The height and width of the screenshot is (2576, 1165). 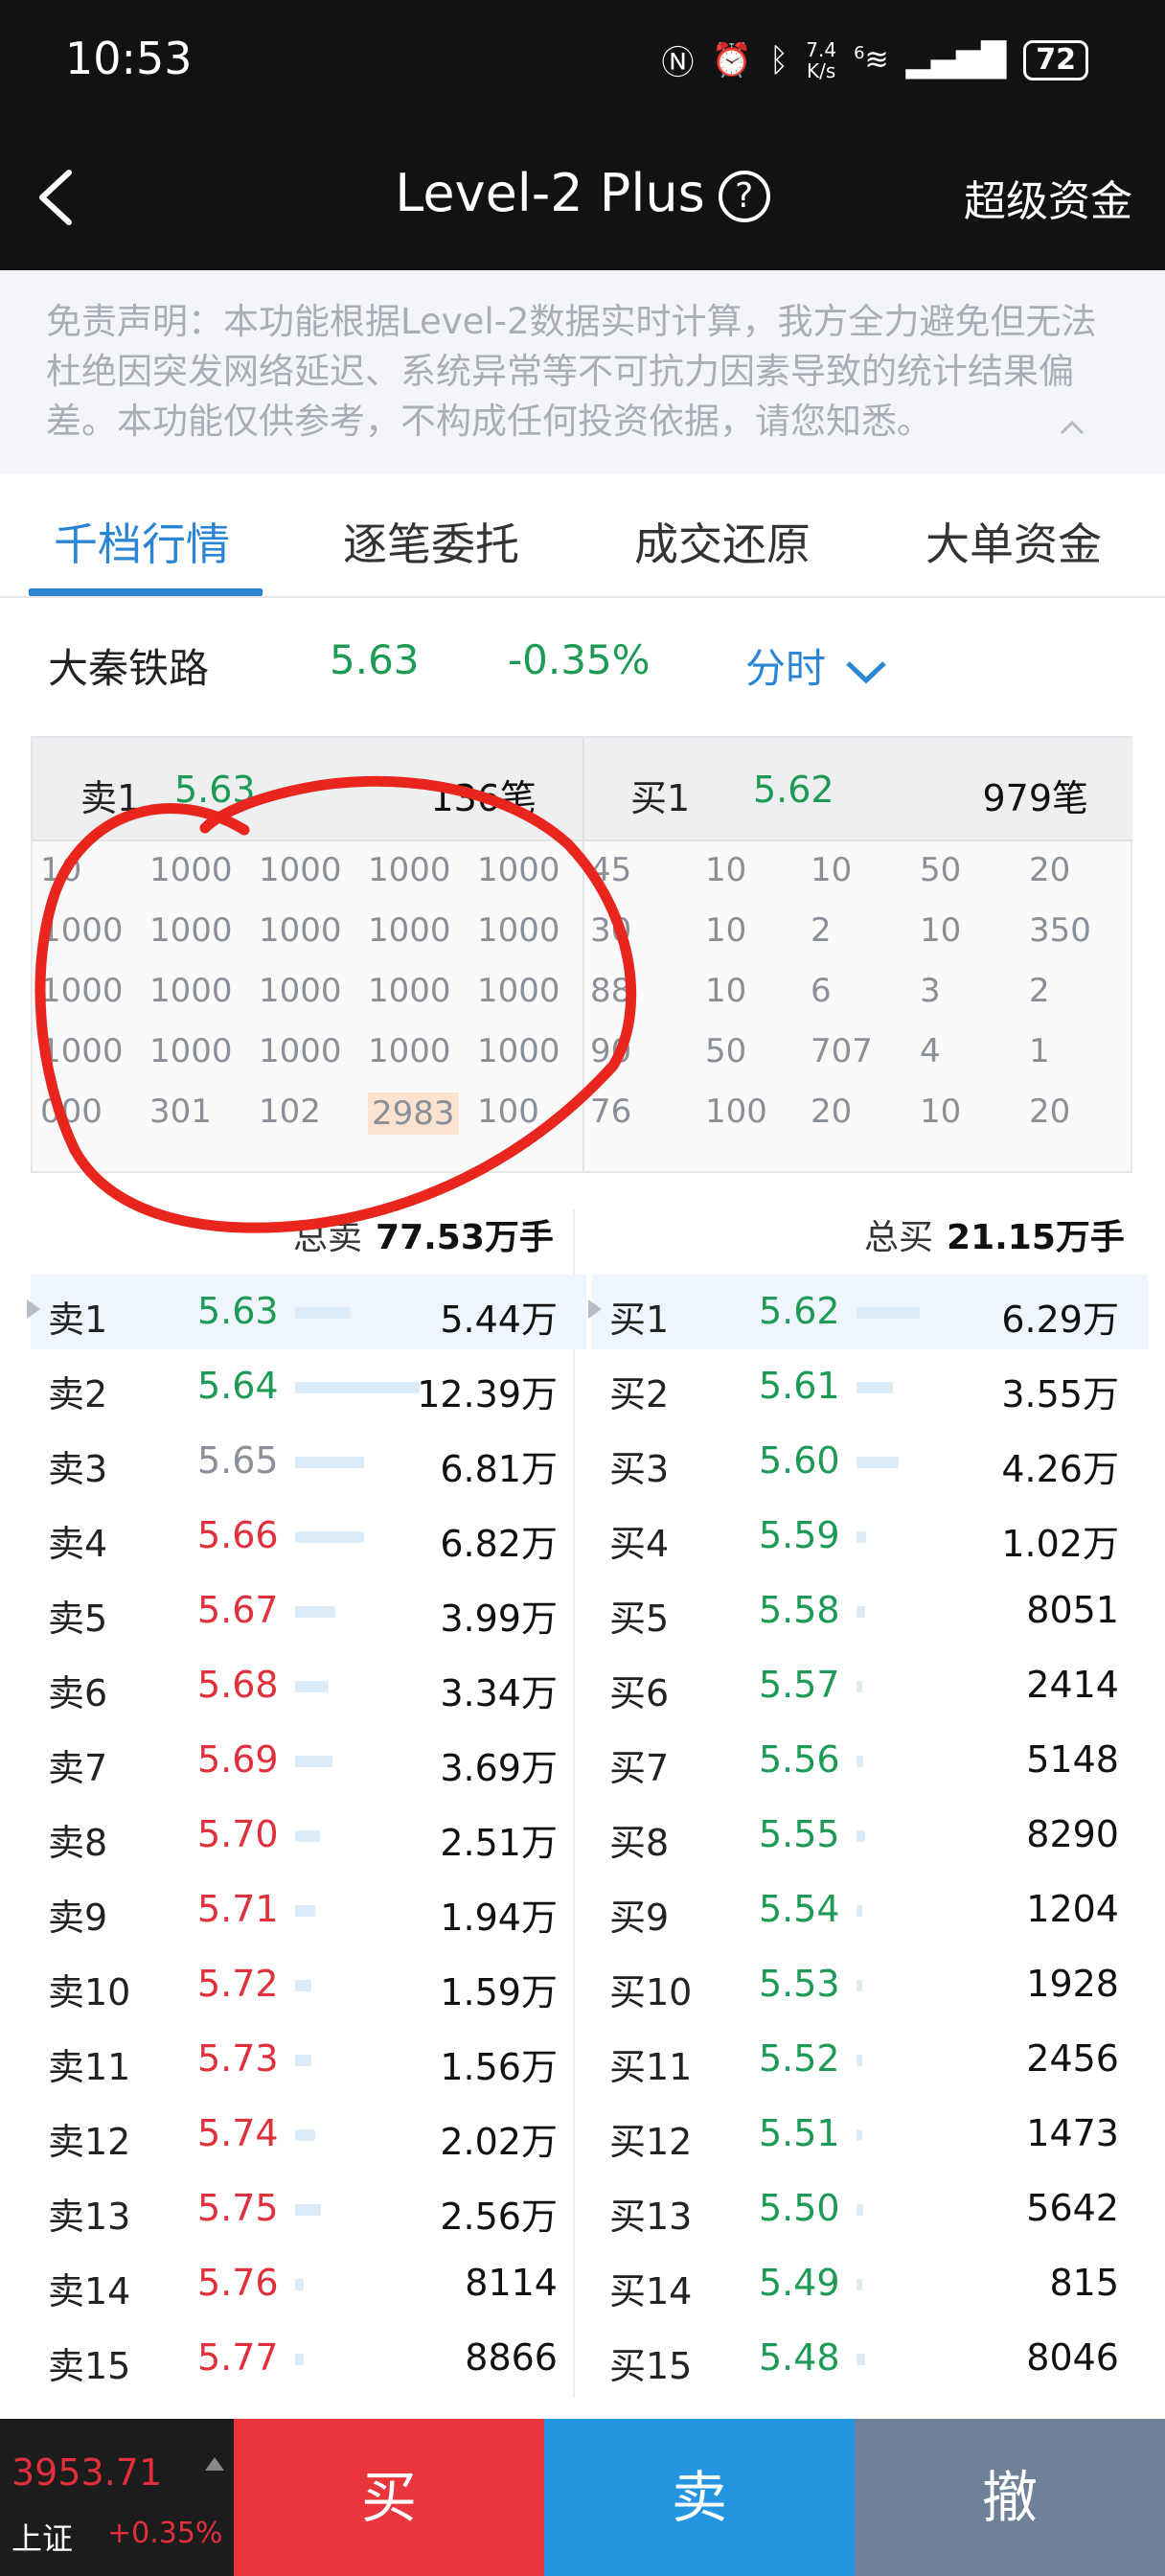 I want to click on sell-level-row: 卖4 5.66 6.82万, so click(x=308, y=1536).